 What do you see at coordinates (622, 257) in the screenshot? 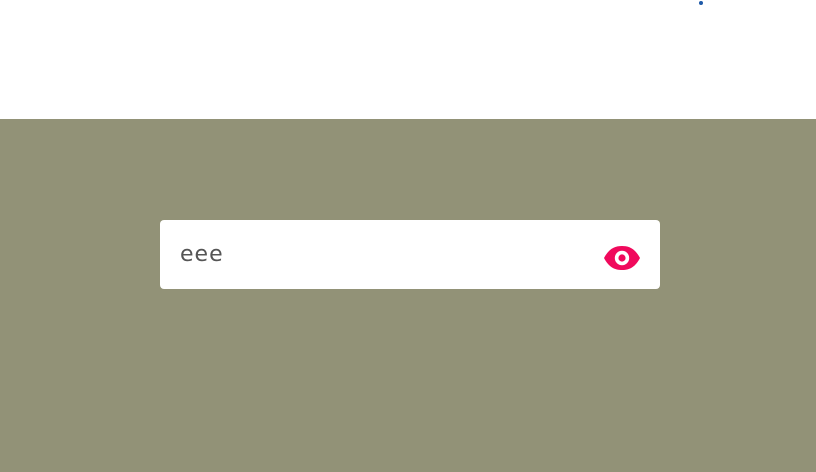
I see `eye-icon` at bounding box center [622, 257].